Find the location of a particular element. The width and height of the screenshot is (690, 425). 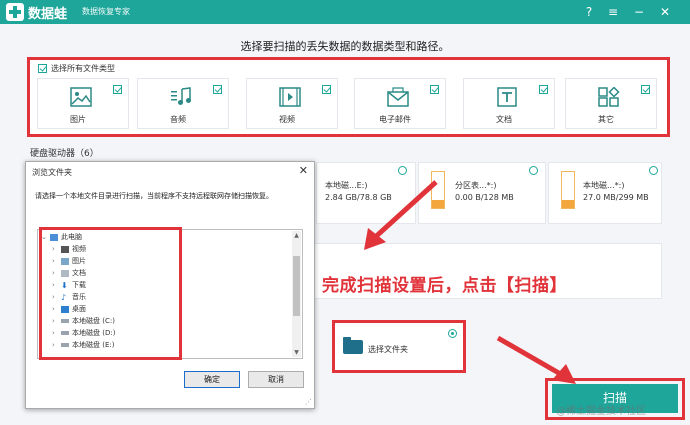

type-card-email: 电子邮件 is located at coordinates (400, 103).